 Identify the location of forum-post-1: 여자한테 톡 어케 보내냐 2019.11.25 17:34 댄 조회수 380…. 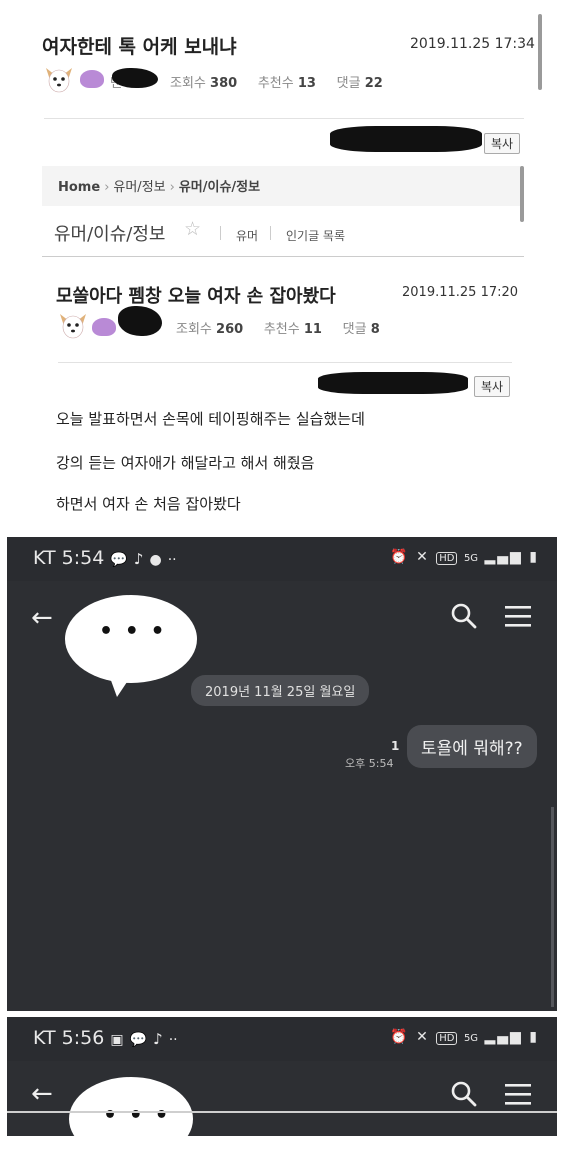
(284, 80).